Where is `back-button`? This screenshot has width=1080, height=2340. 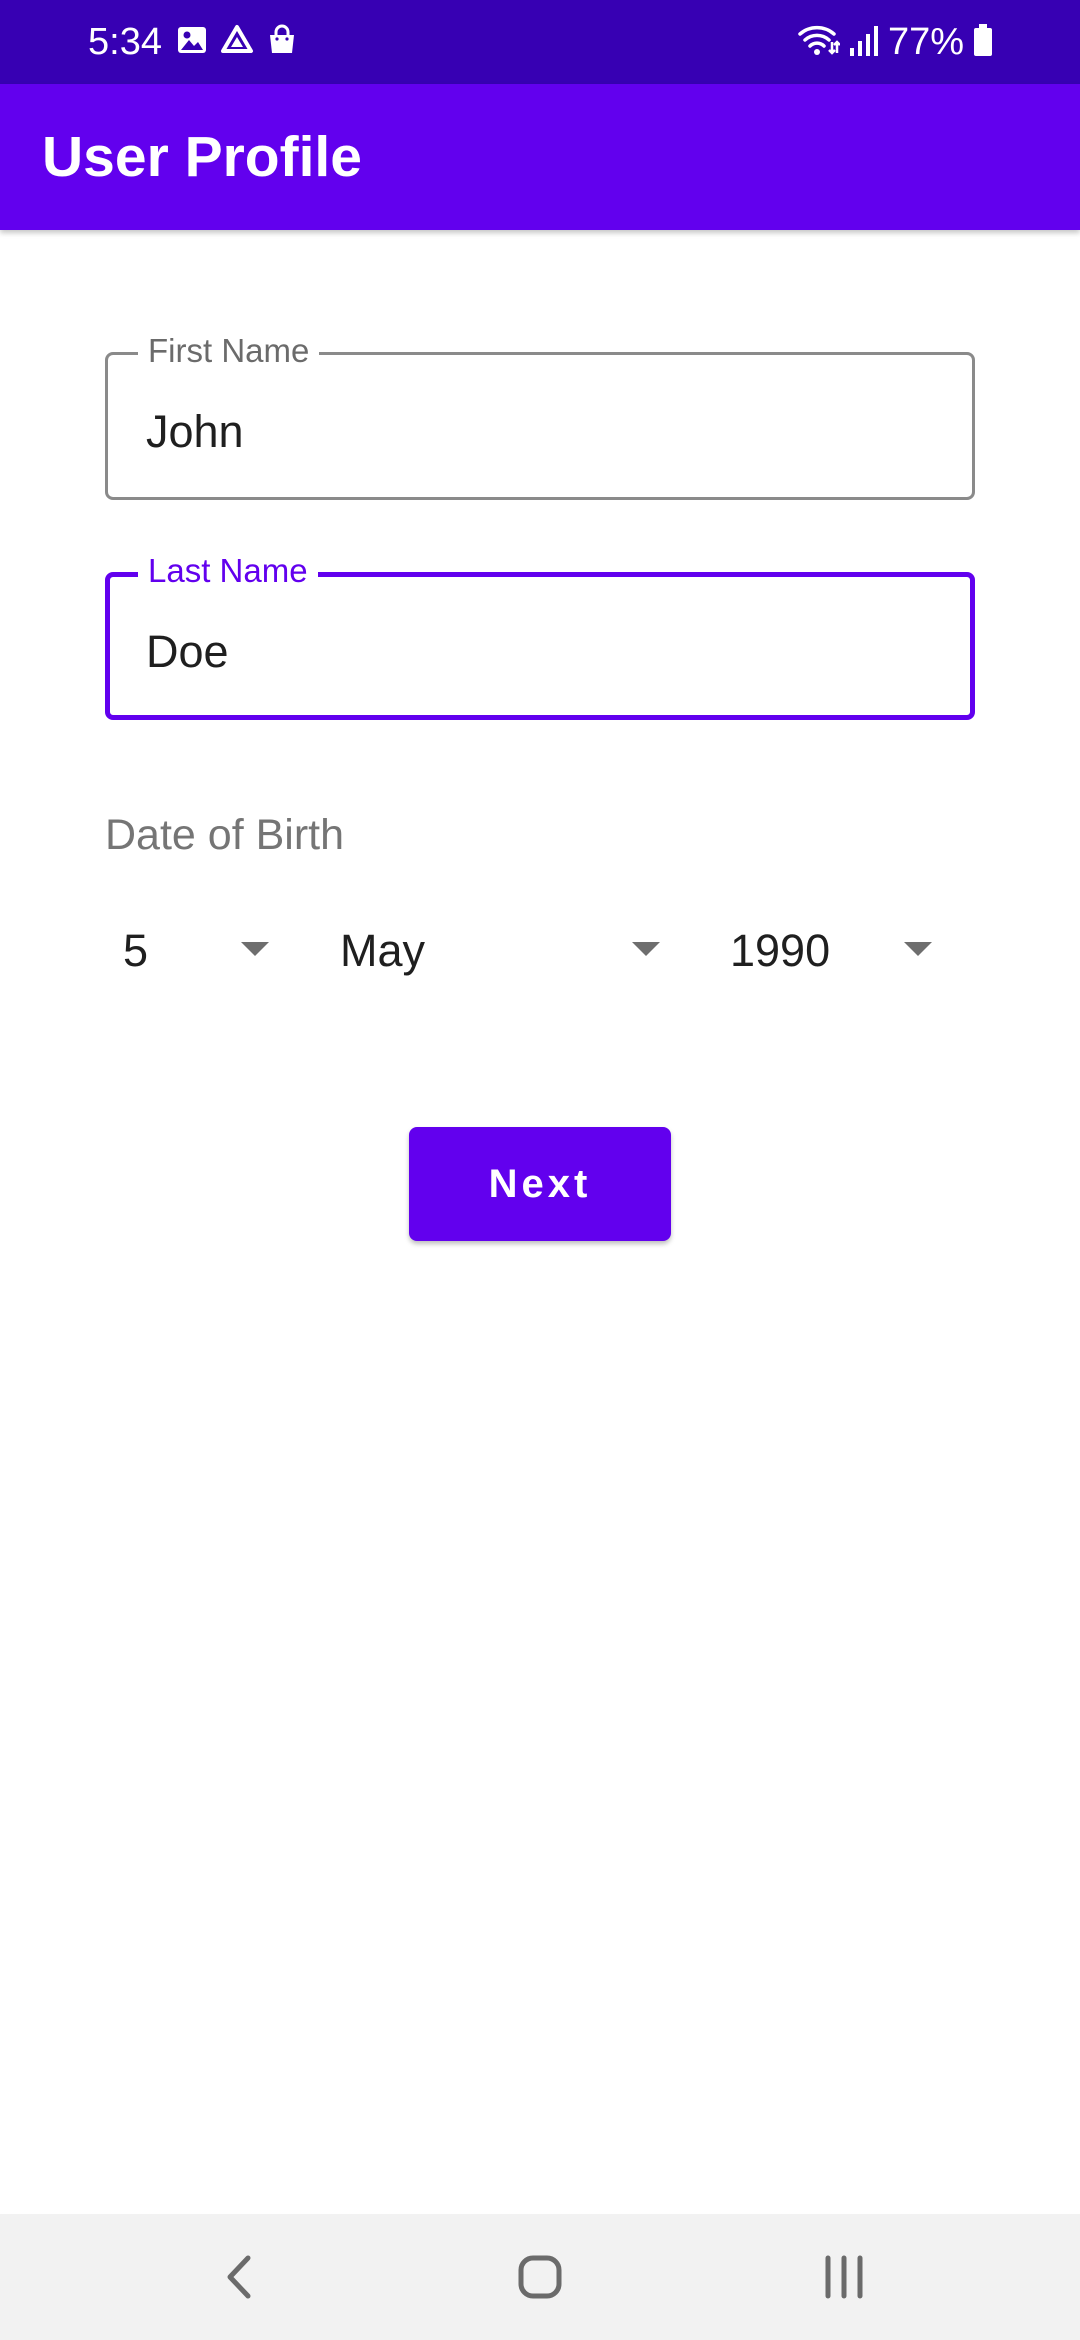 back-button is located at coordinates (240, 2277).